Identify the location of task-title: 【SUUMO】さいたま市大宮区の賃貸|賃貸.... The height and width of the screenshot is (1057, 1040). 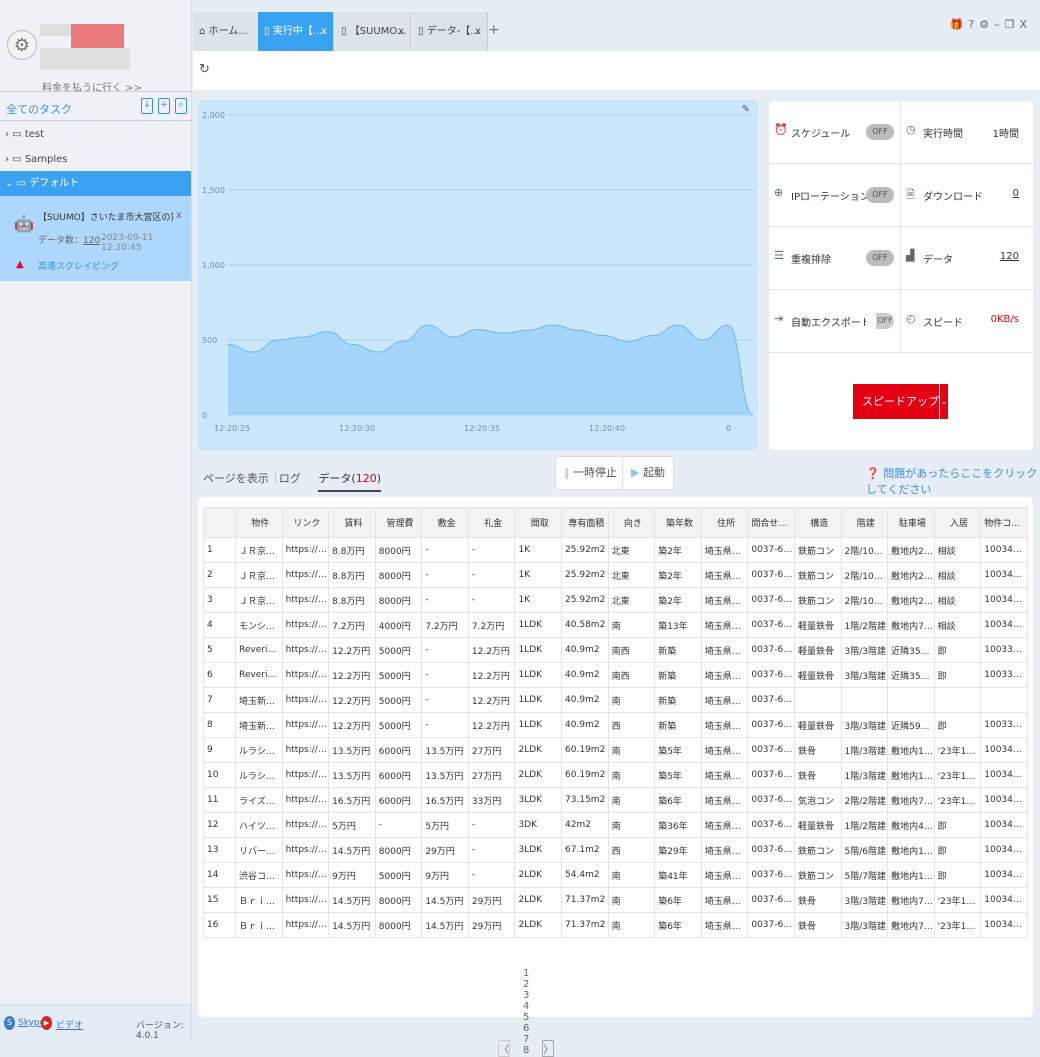
(105, 216).